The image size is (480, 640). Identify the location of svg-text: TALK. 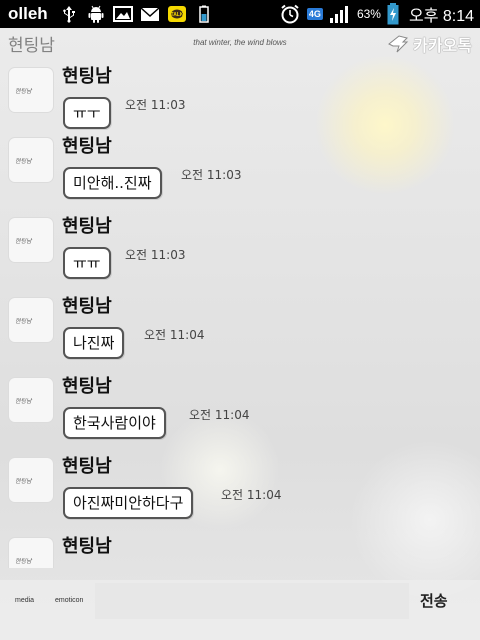
(177, 15).